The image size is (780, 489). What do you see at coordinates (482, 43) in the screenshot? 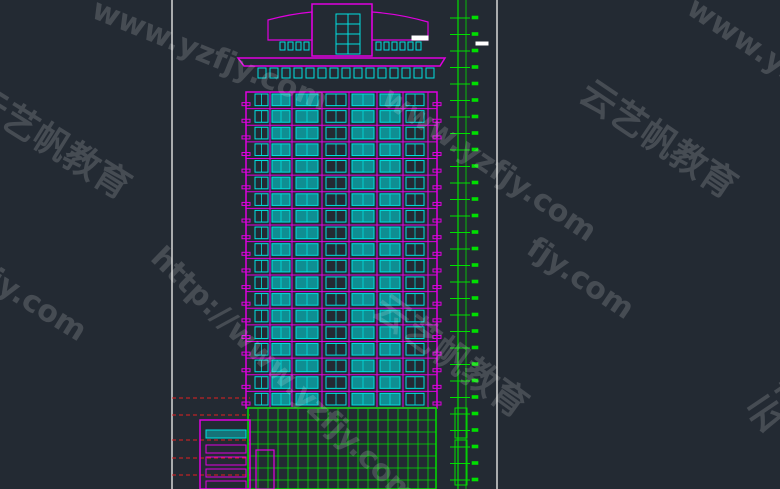
I see `level-note-mark` at bounding box center [482, 43].